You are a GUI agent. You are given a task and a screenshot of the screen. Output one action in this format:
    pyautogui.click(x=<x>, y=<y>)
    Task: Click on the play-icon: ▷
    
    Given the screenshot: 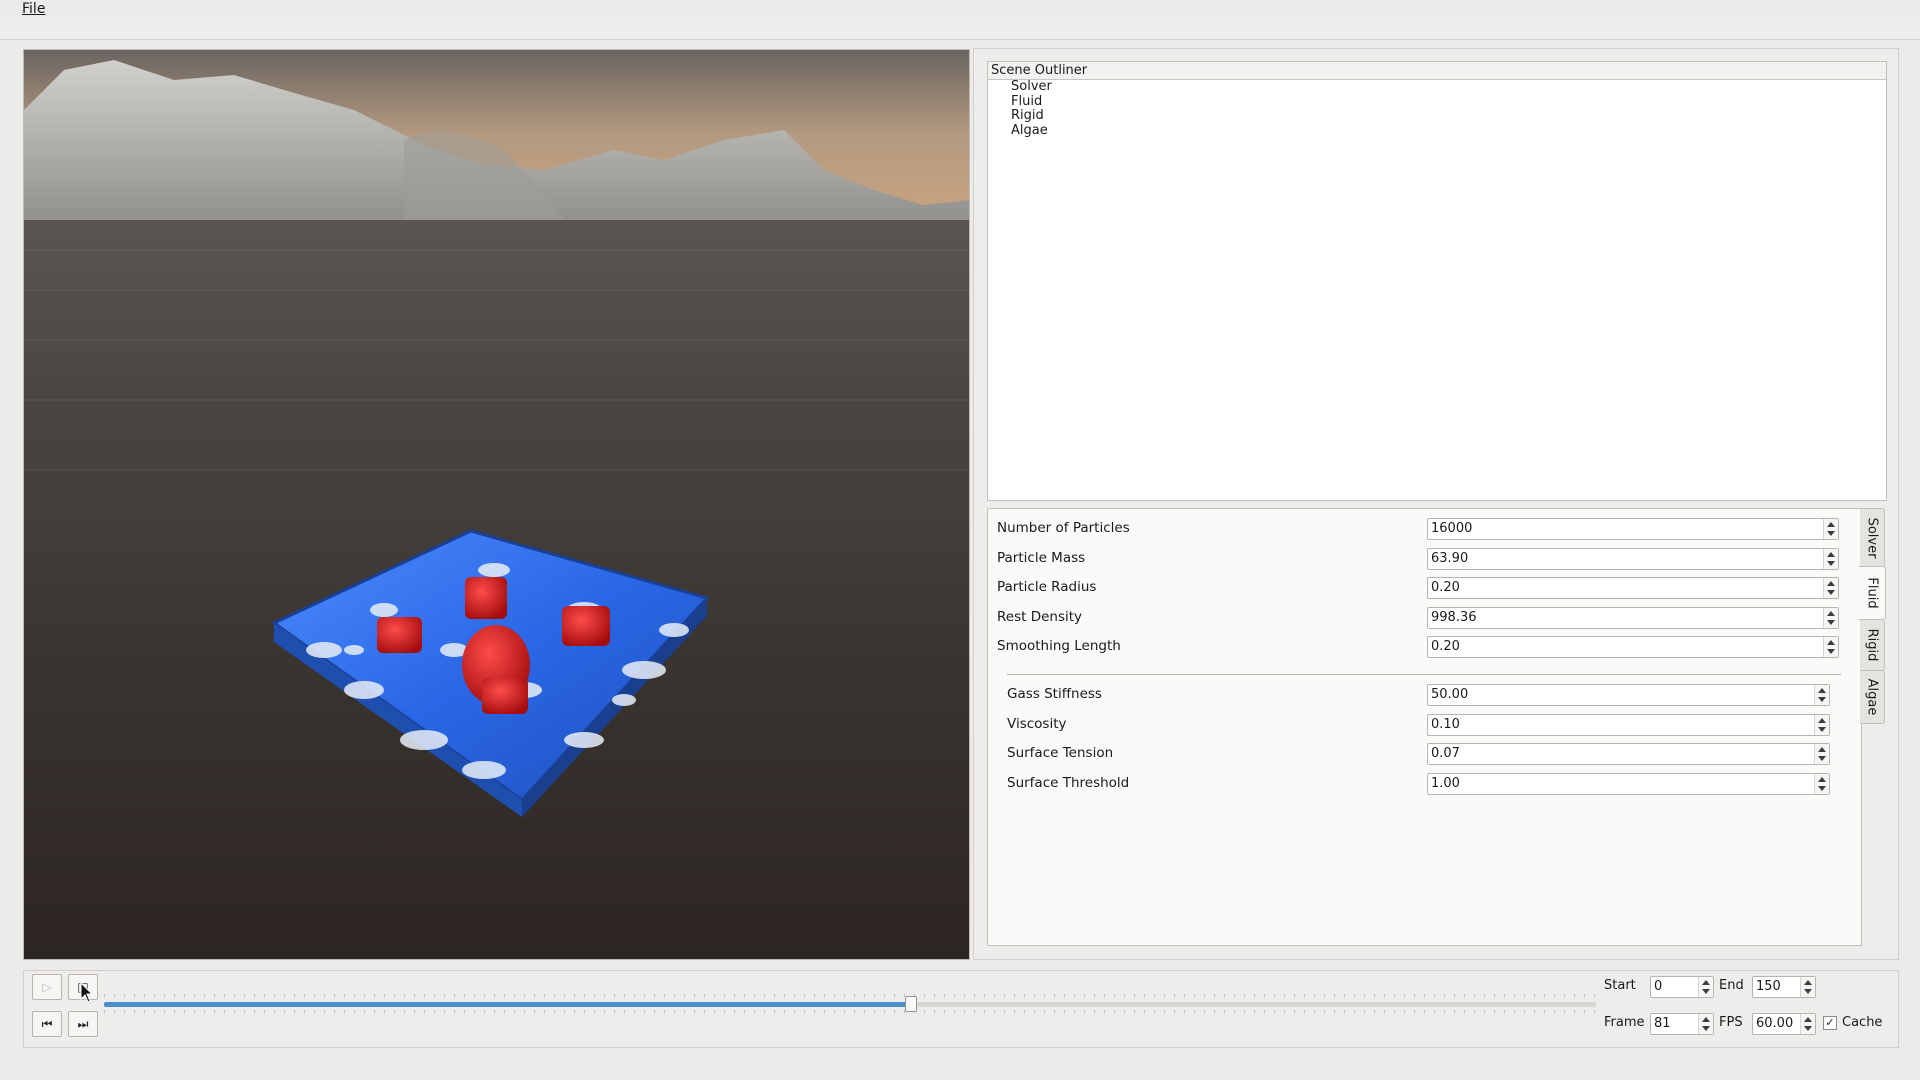 What is the action you would take?
    pyautogui.click(x=47, y=987)
    